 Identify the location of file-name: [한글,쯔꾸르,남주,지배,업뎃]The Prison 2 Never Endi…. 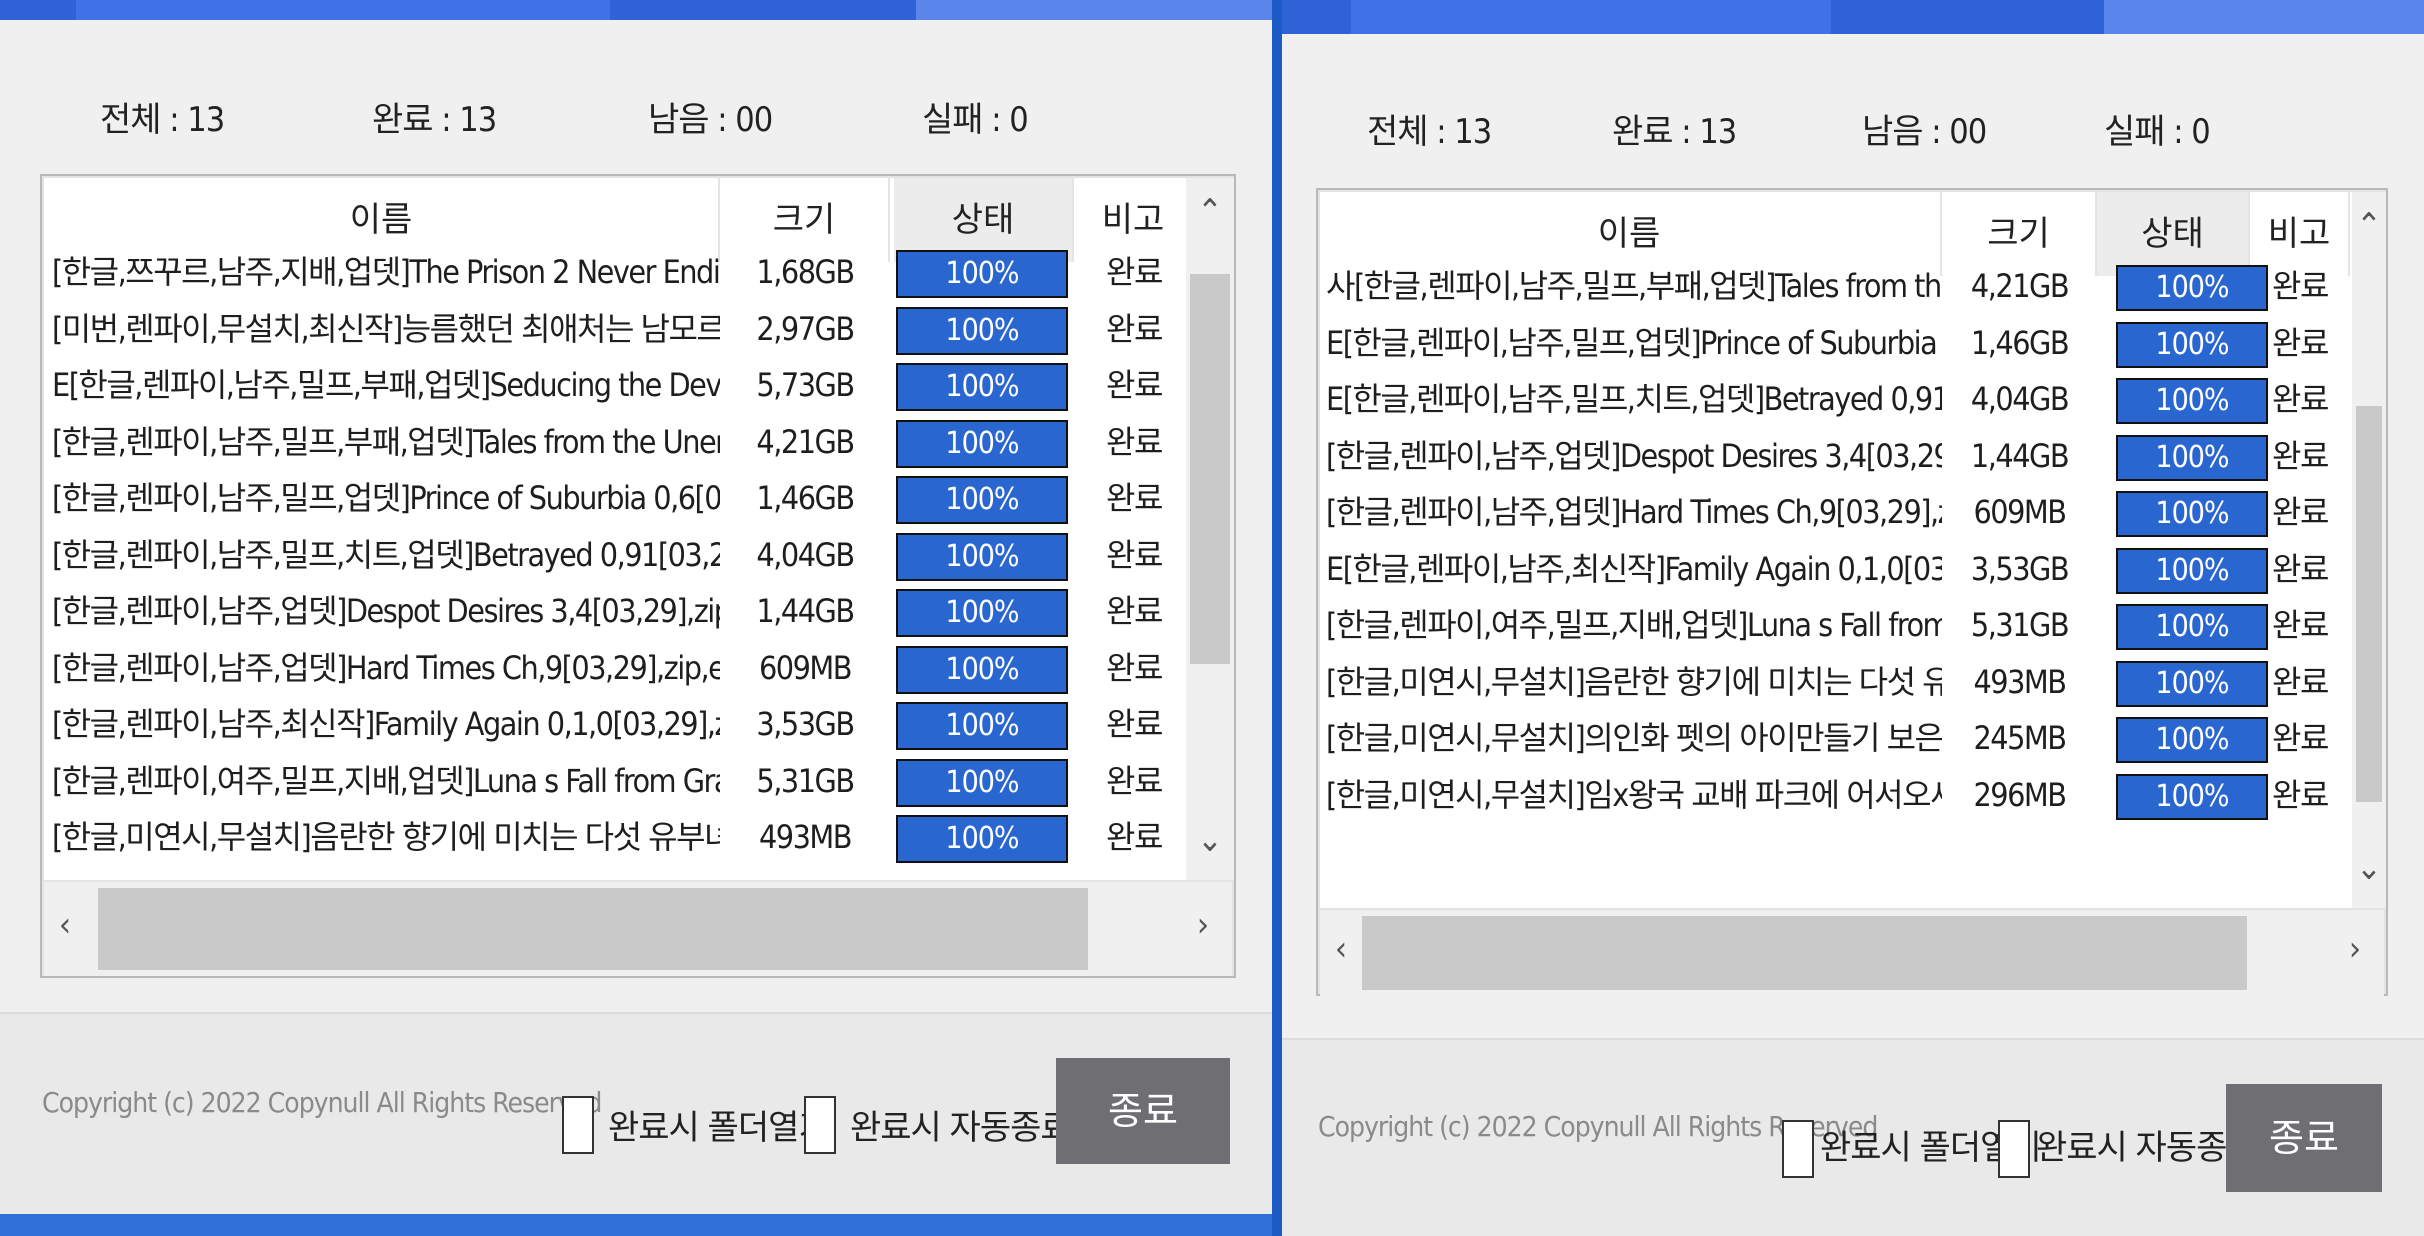
(386, 272).